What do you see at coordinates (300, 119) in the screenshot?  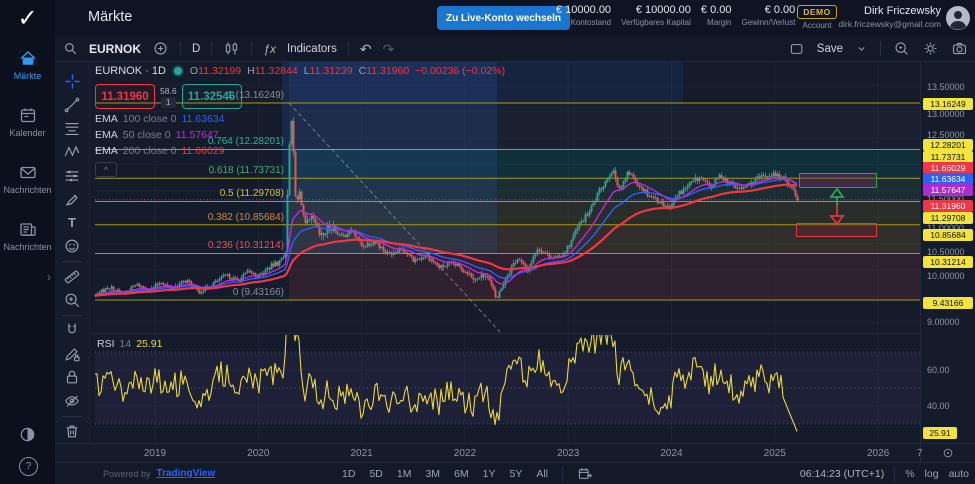 I see `ema-legend-row: EMA 100 close 0 11.63634` at bounding box center [300, 119].